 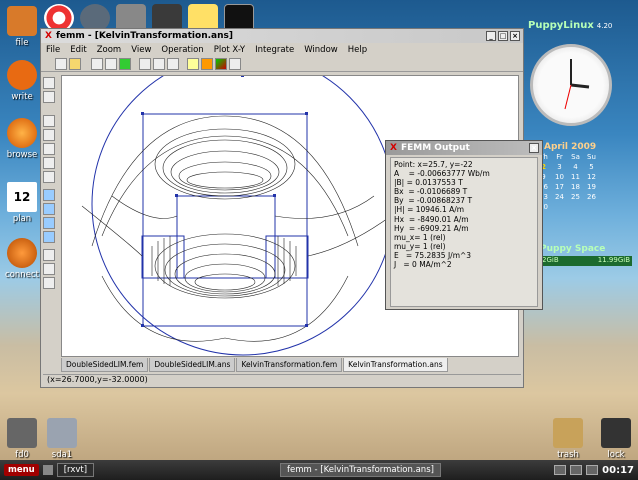 I want to click on tab-doublesidedlim-fem: DoubleSidedLIM.fem, so click(x=105, y=365).